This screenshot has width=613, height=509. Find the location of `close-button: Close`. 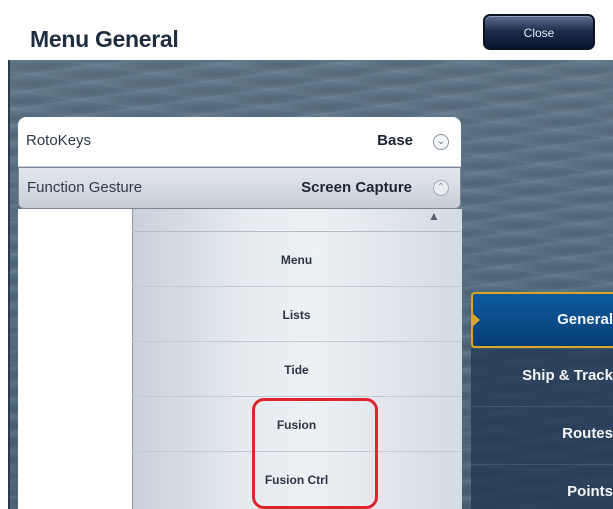

close-button: Close is located at coordinates (539, 32).